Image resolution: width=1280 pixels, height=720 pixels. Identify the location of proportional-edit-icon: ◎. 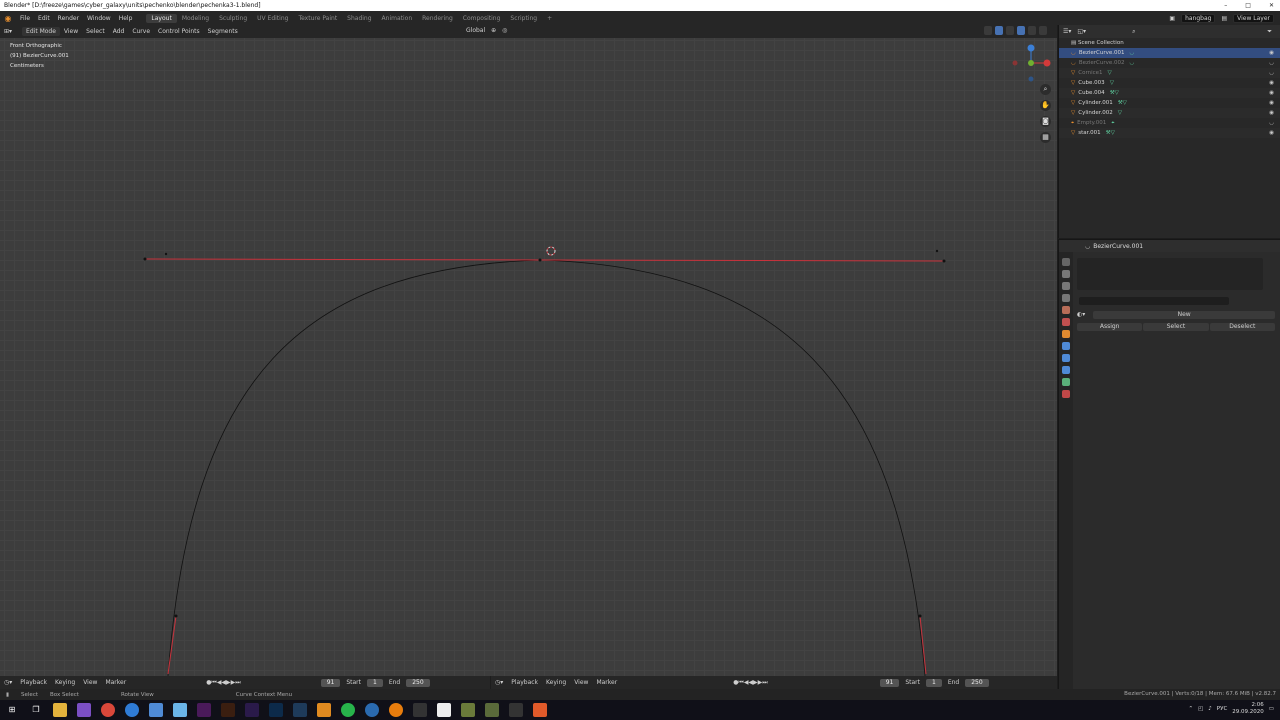
(504, 30).